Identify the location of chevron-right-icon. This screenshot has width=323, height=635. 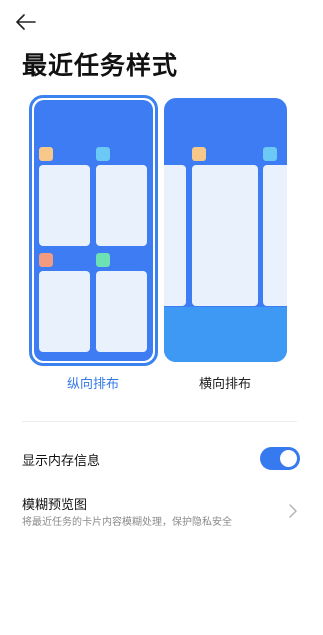
(293, 511).